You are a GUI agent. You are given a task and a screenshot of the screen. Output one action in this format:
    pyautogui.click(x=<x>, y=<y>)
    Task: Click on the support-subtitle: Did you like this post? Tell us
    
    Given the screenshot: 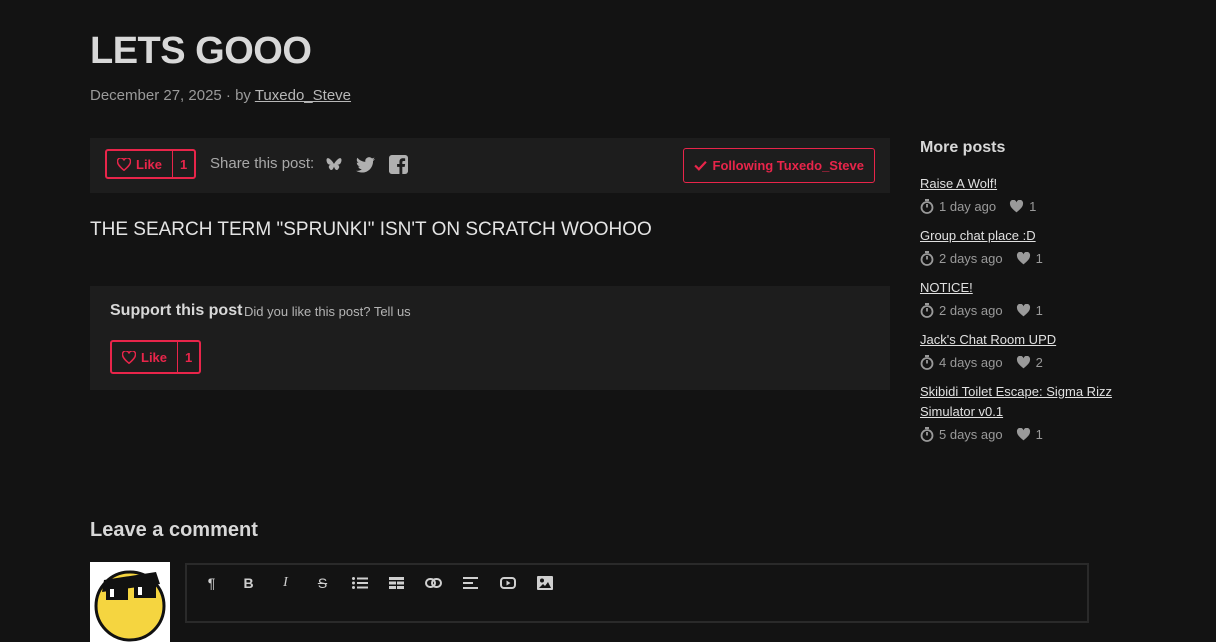 What is the action you would take?
    pyautogui.click(x=327, y=311)
    